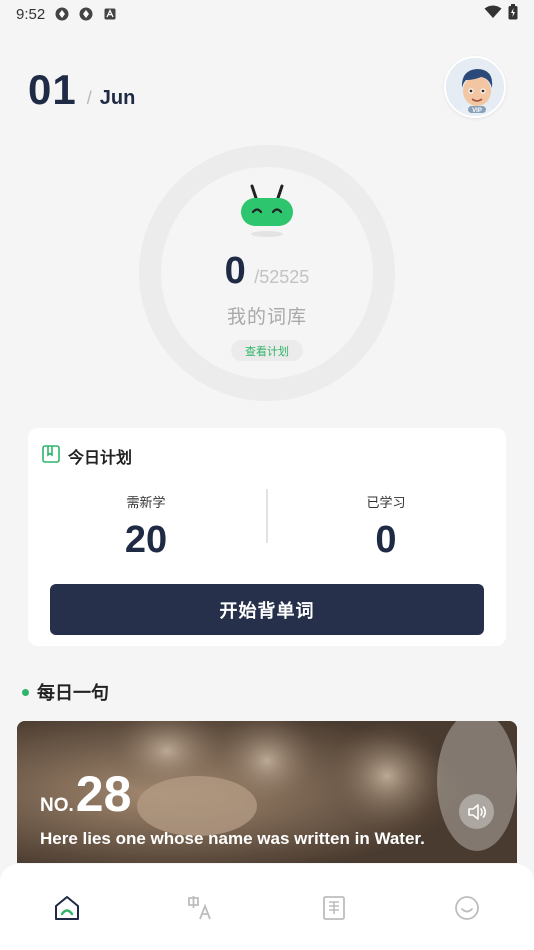  What do you see at coordinates (386, 502) in the screenshot?
I see `learned-words-label: 已学习` at bounding box center [386, 502].